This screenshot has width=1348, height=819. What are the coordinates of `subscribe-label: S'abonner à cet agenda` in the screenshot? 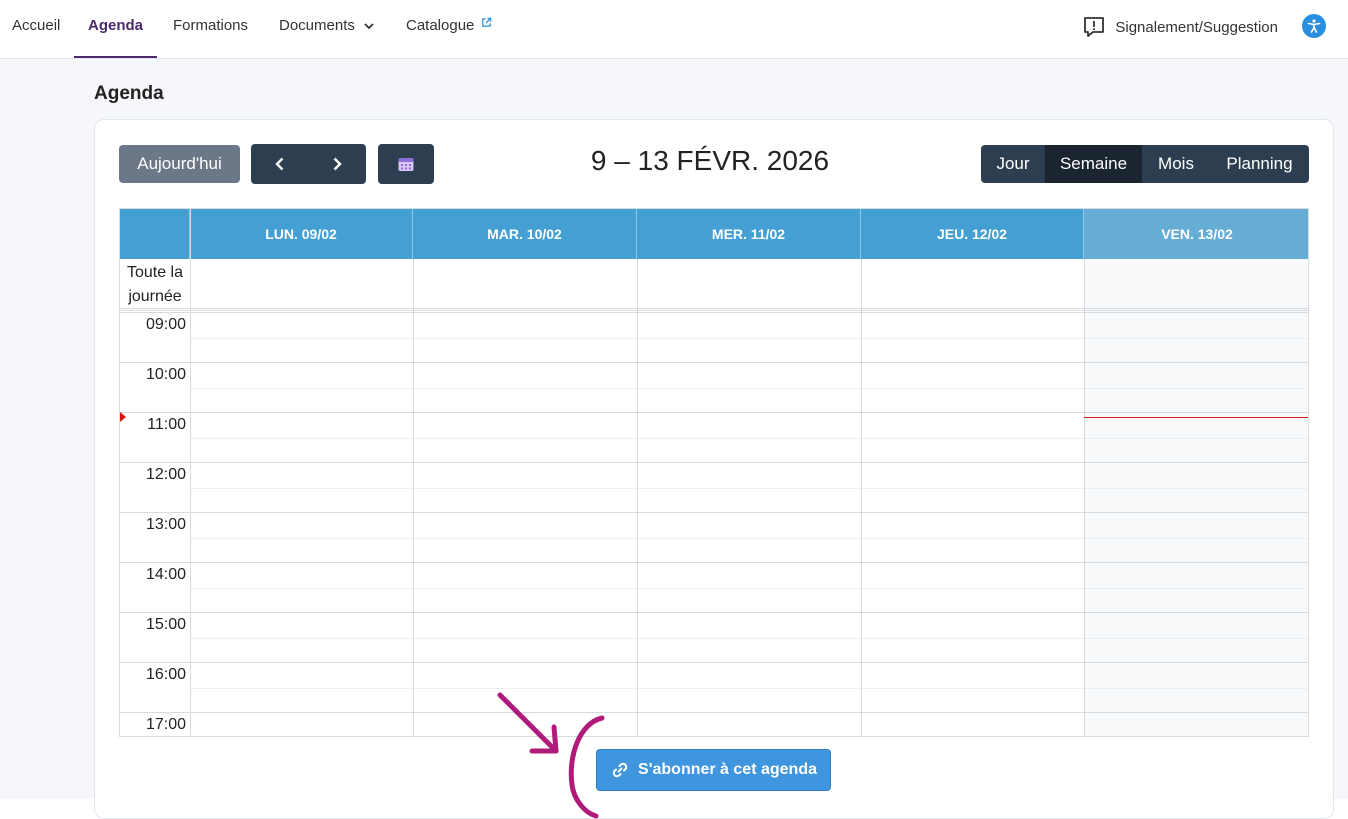 It's located at (727, 769).